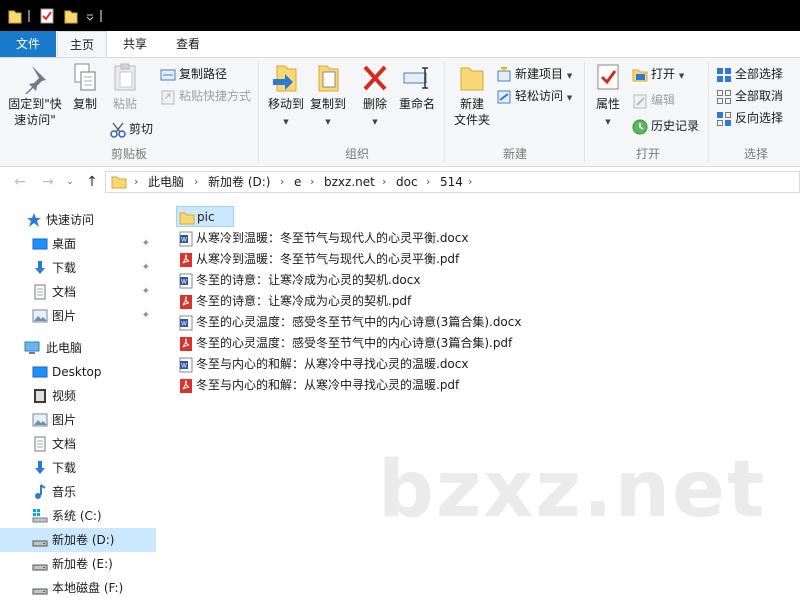 The image size is (800, 600). What do you see at coordinates (539, 96) in the screenshot?
I see `easy-access-label: 轻松访问` at bounding box center [539, 96].